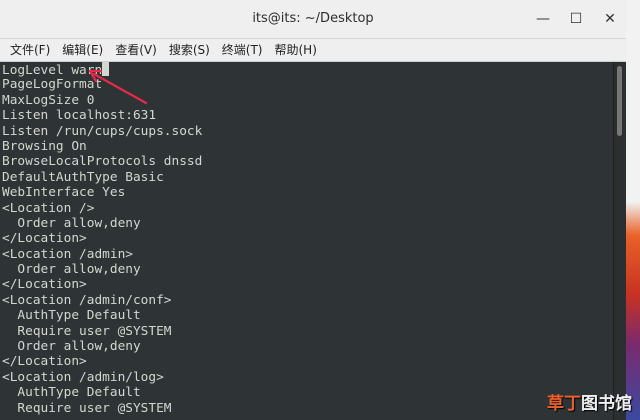 Image resolution: width=640 pixels, height=420 pixels. Describe the element at coordinates (242, 50) in the screenshot. I see `menu-terminal: 终端(T)` at that location.